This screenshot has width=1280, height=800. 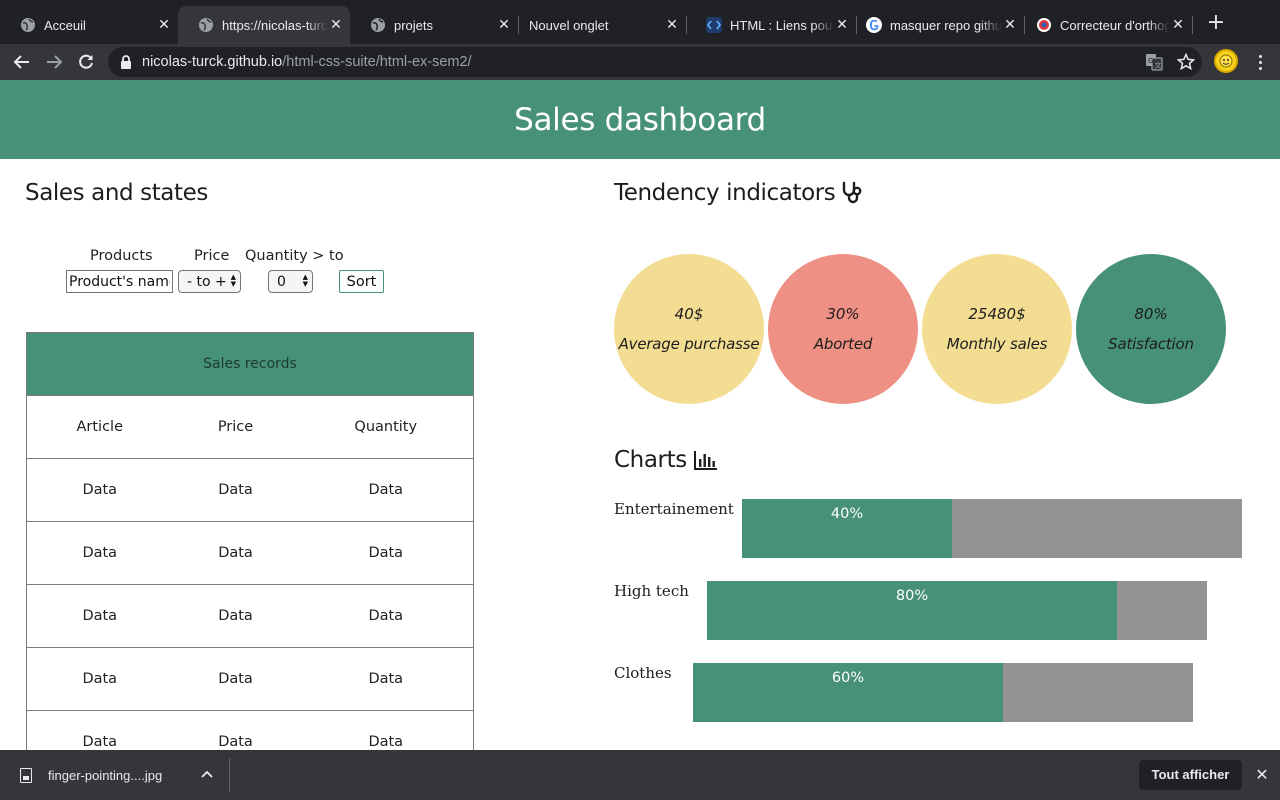 I want to click on products-label: Products, so click(x=121, y=256).